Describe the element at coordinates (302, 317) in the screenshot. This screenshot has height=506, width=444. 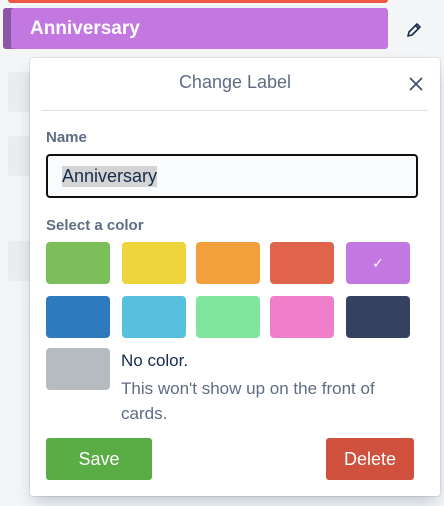
I see `color-swatch-pink` at that location.